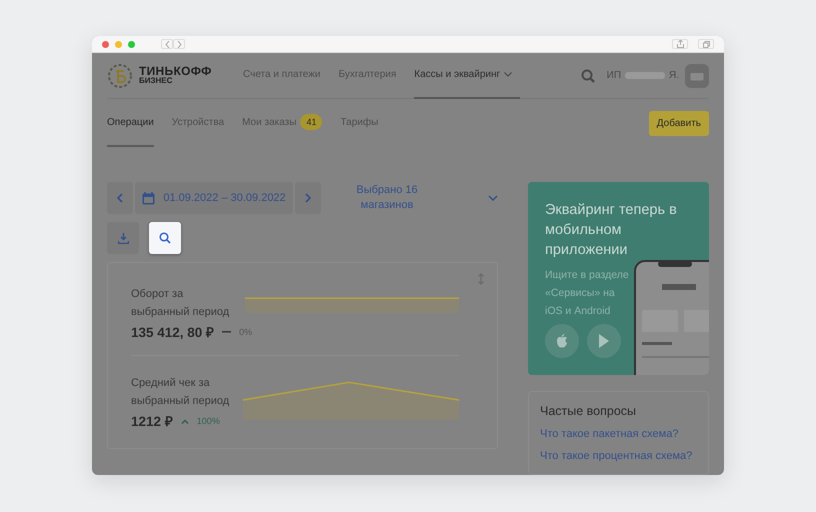 This screenshot has width=816, height=512. Describe the element at coordinates (180, 392) in the screenshot. I see `metric-label: Средний чек за выбранный период` at that location.